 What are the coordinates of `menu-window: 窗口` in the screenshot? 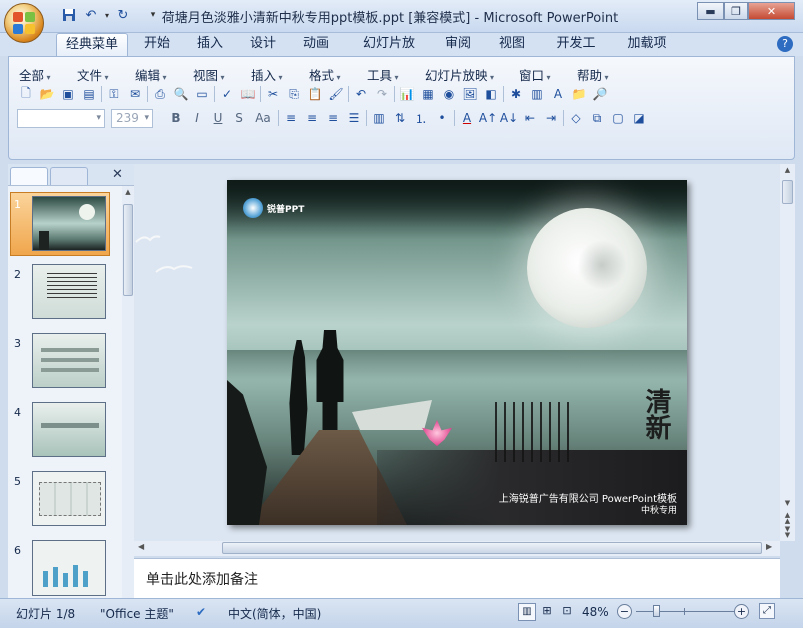 It's located at (535, 74).